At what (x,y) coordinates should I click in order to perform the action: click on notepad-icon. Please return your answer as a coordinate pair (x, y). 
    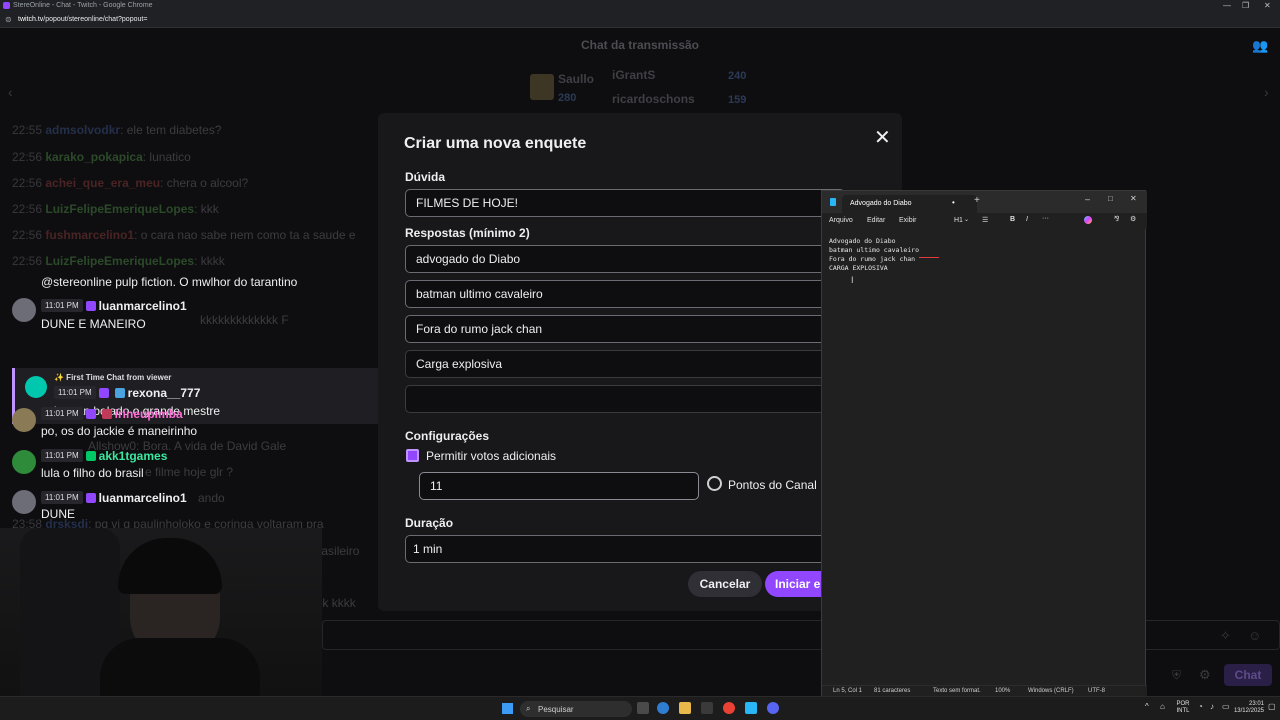
    Looking at the image, I should click on (751, 708).